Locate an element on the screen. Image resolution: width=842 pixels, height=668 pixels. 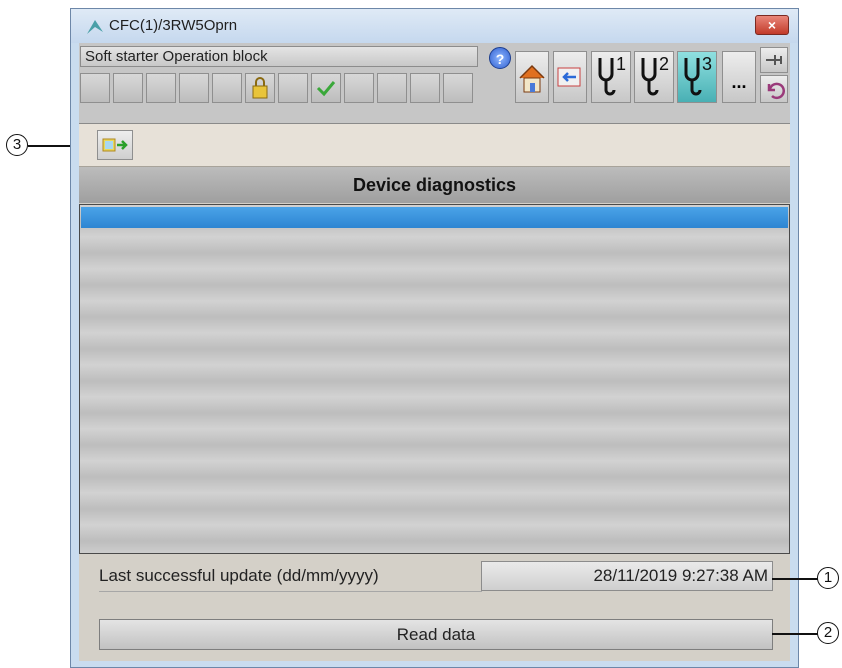
title-bar: CFC(1)/3RW5Oprn × is located at coordinates (434, 26).